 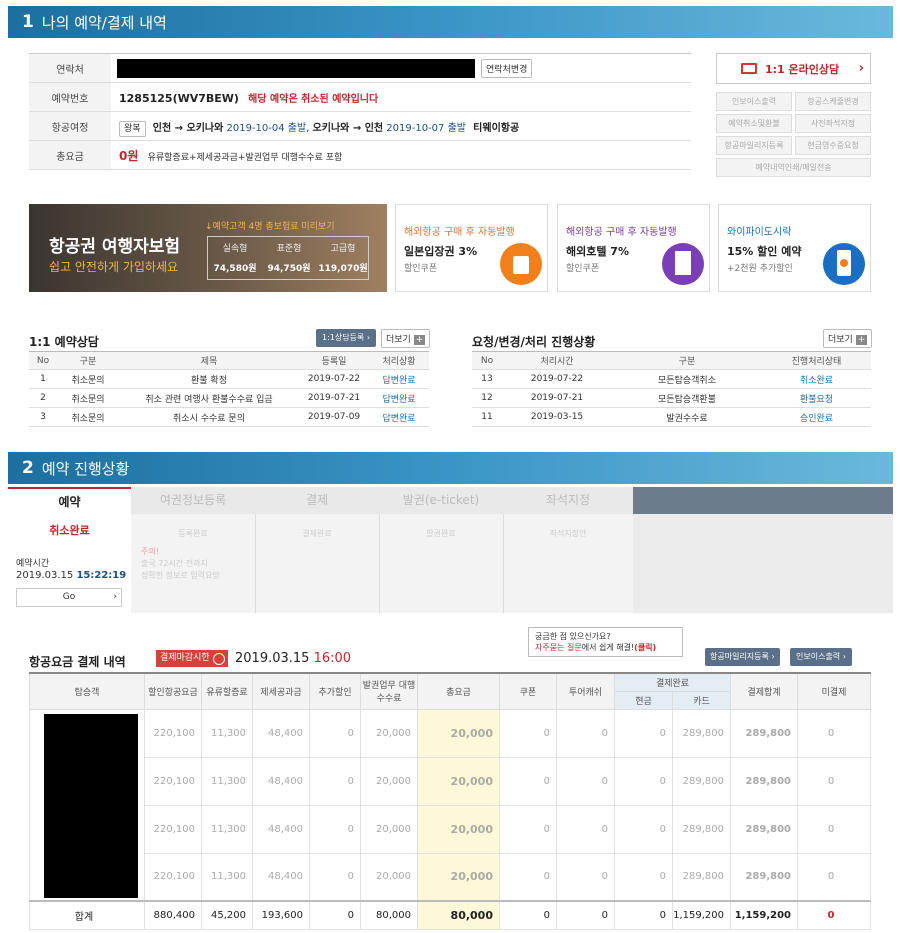 I want to click on banner4-top: 와이파이도시락, so click(x=759, y=232).